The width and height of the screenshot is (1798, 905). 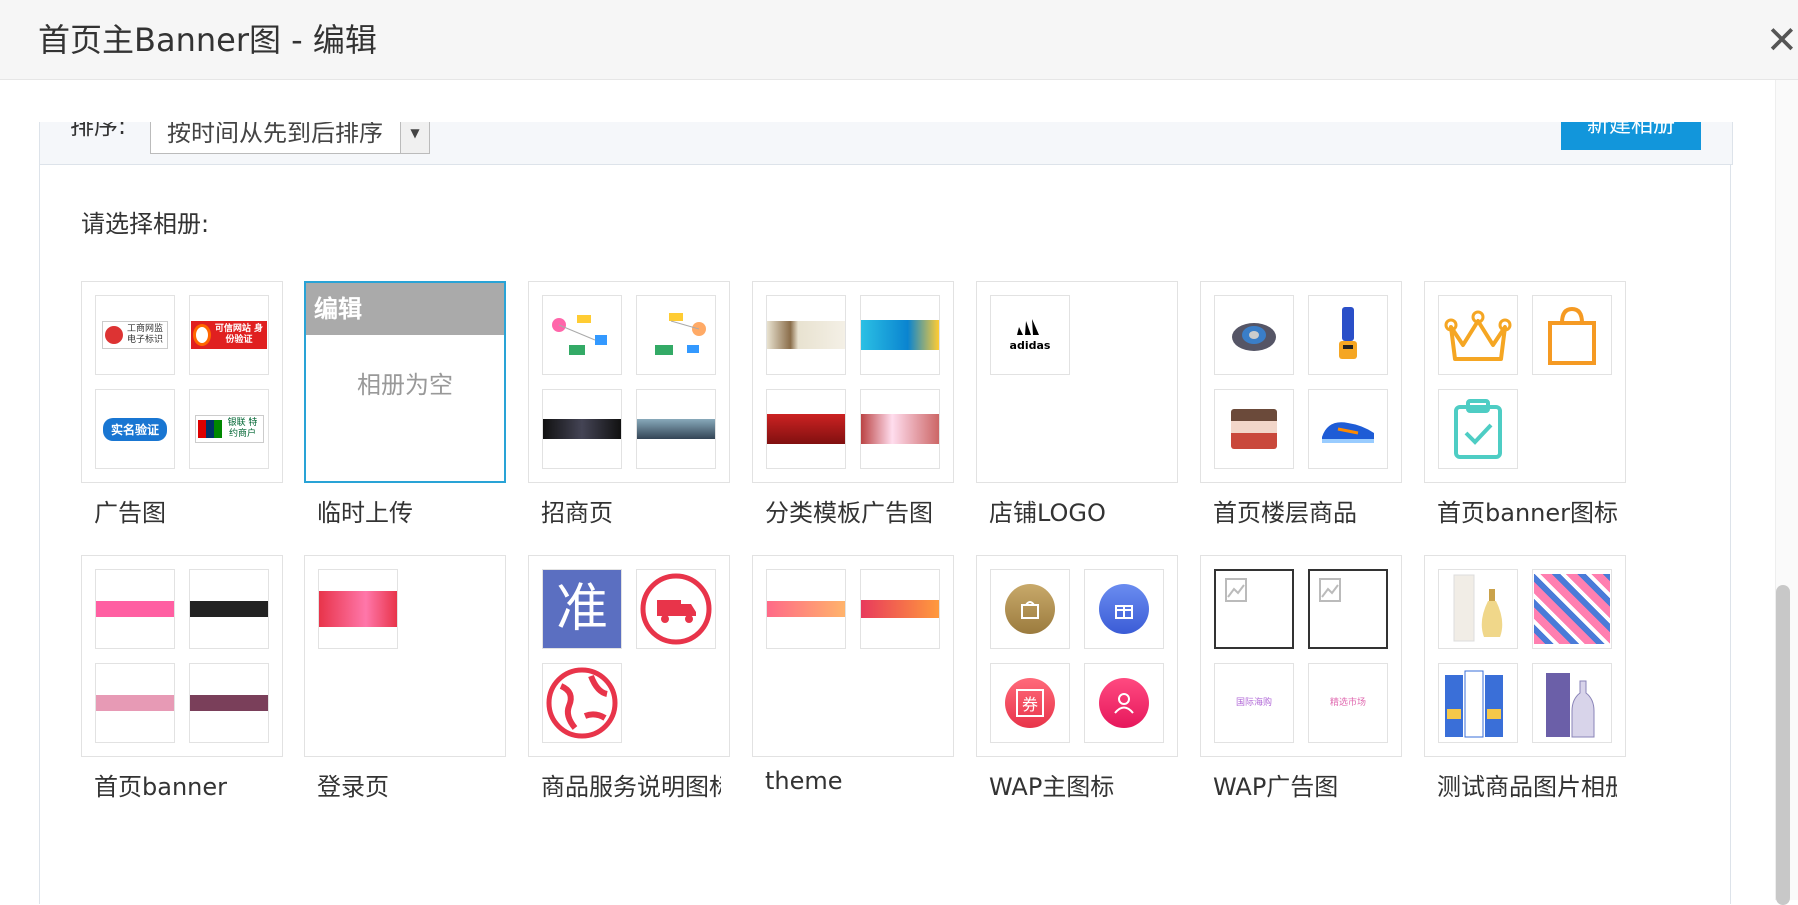 What do you see at coordinates (1474, 704) in the screenshot?
I see `liquor-boxes-image` at bounding box center [1474, 704].